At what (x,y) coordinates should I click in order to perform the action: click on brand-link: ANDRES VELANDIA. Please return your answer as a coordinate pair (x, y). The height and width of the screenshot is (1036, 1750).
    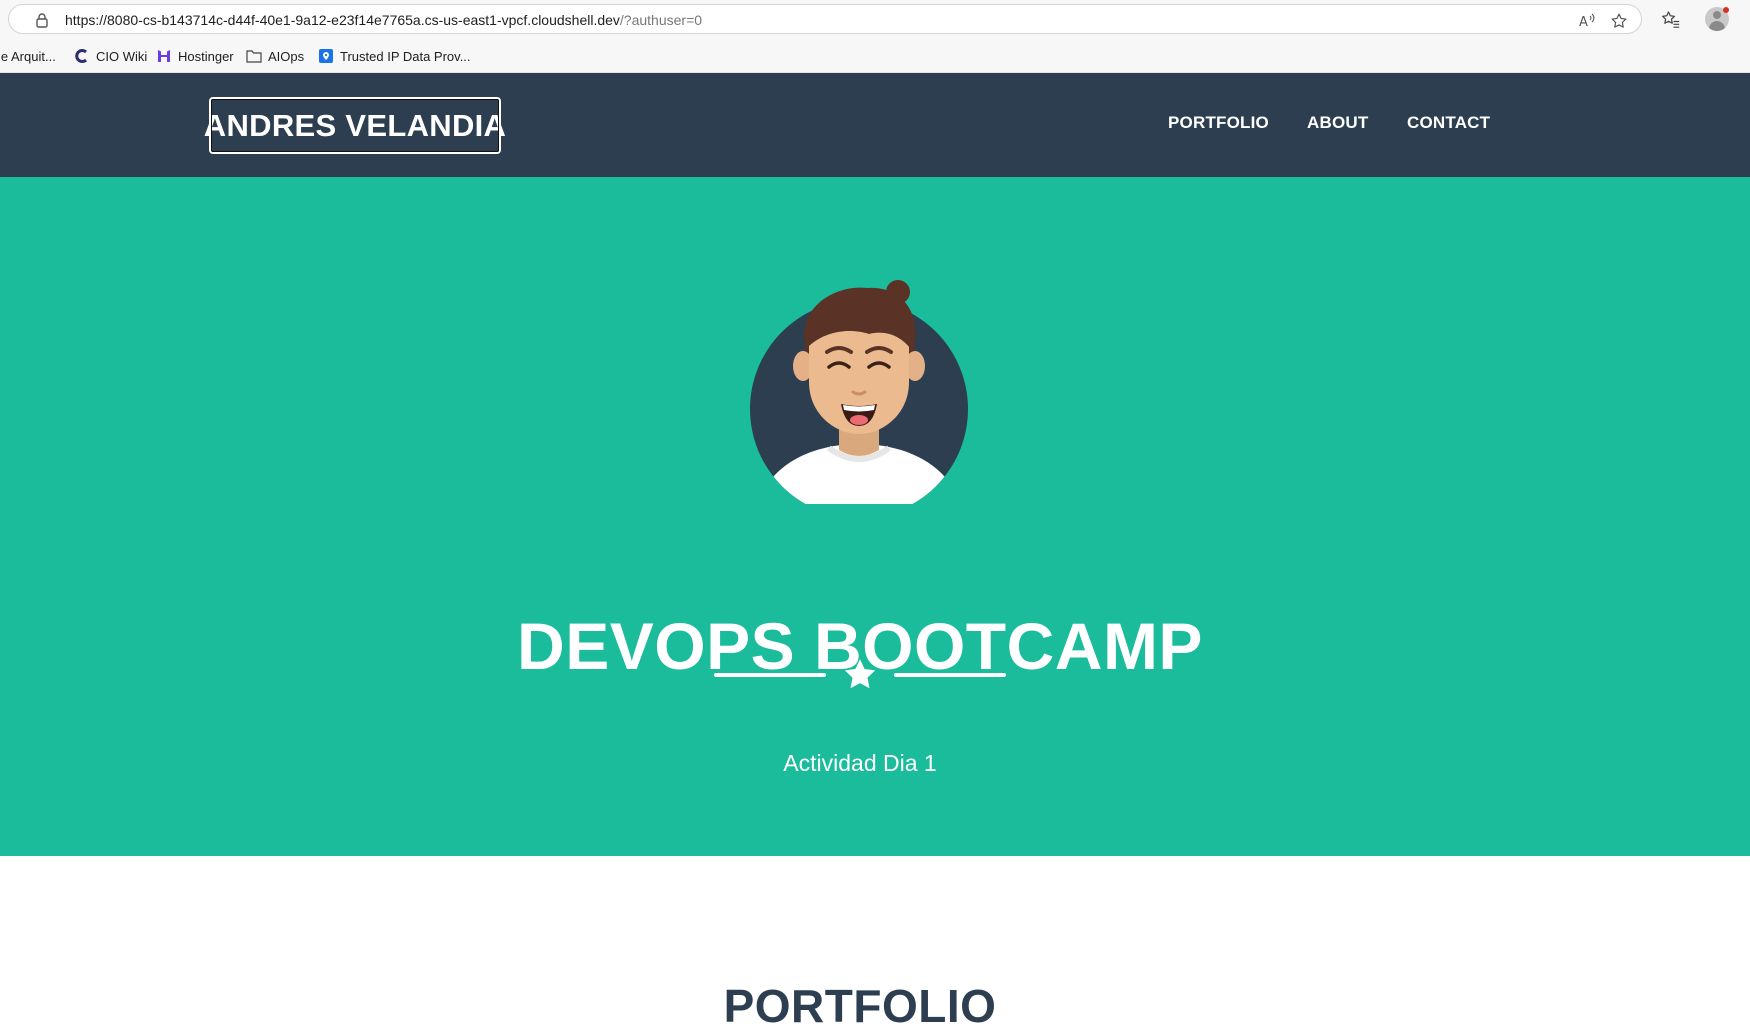
    Looking at the image, I should click on (355, 125).